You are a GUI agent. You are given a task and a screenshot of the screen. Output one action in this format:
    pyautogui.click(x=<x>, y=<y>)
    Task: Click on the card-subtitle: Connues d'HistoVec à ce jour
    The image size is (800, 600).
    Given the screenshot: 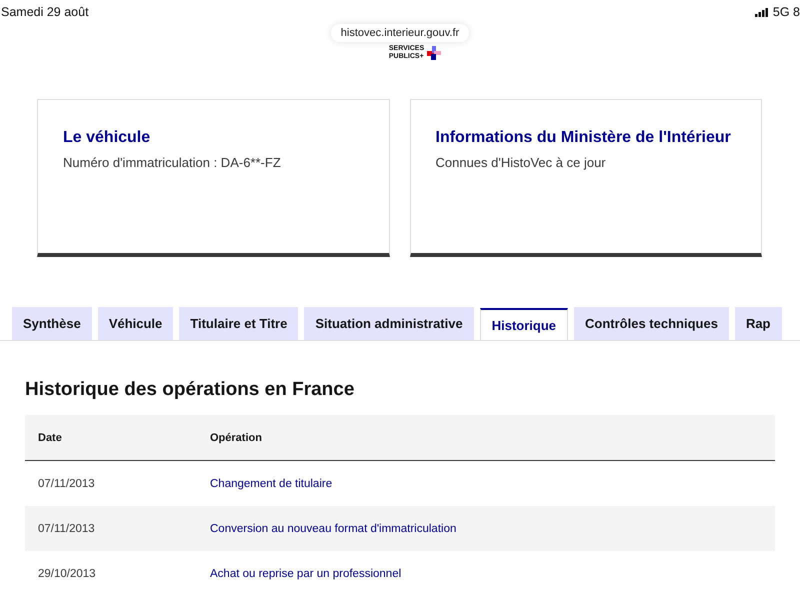 What is the action you would take?
    pyautogui.click(x=521, y=162)
    